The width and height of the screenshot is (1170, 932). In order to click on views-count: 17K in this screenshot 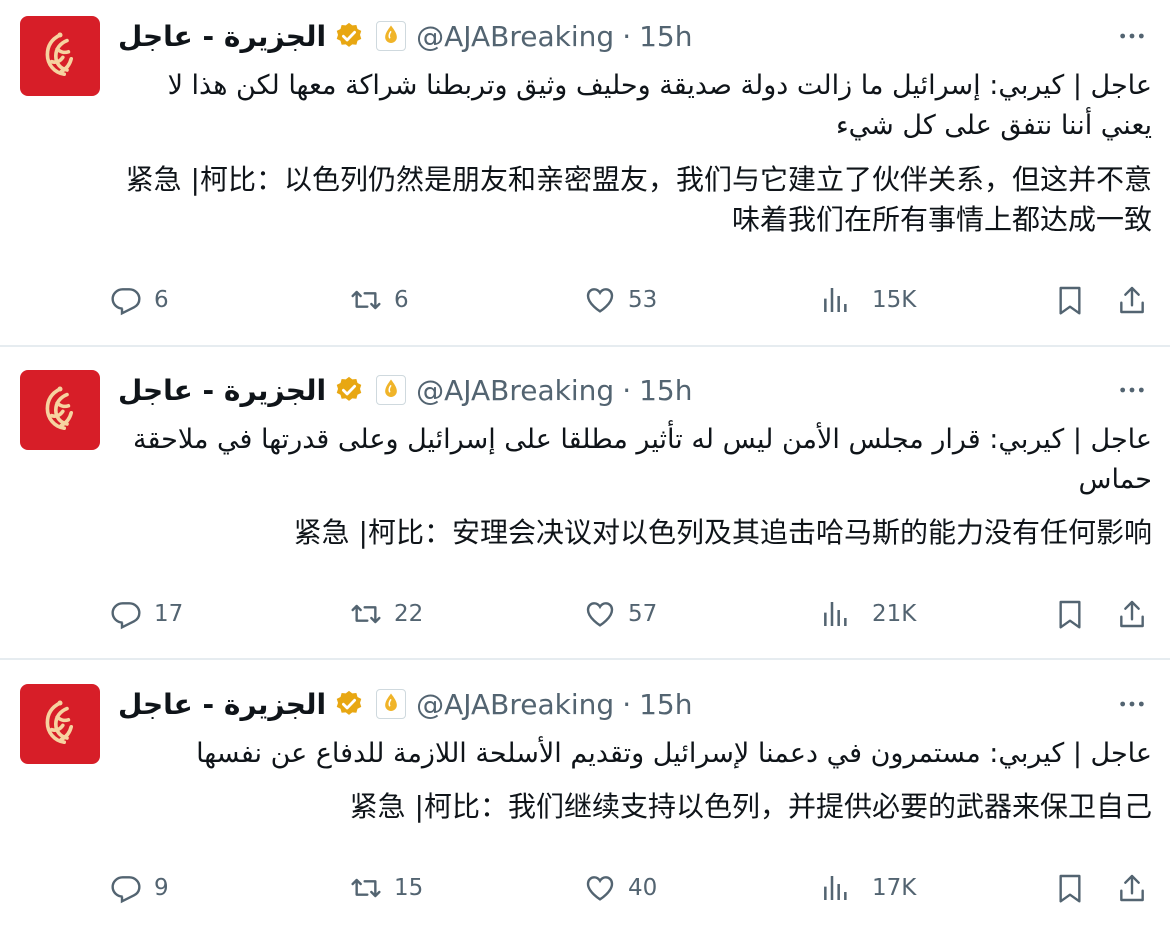, I will do `click(894, 888)`.